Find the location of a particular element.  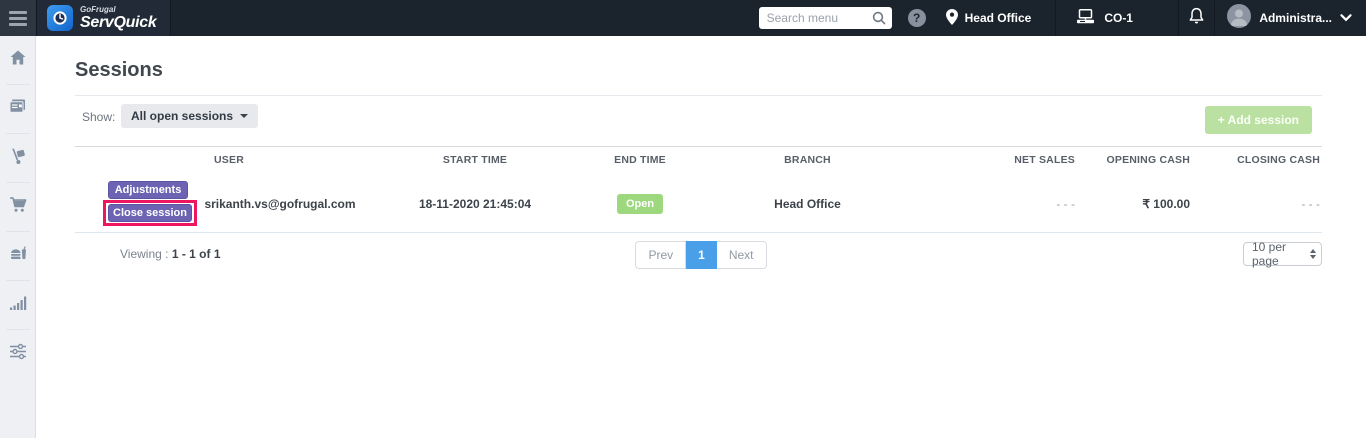

hamburger-menu-icon is located at coordinates (18, 18).